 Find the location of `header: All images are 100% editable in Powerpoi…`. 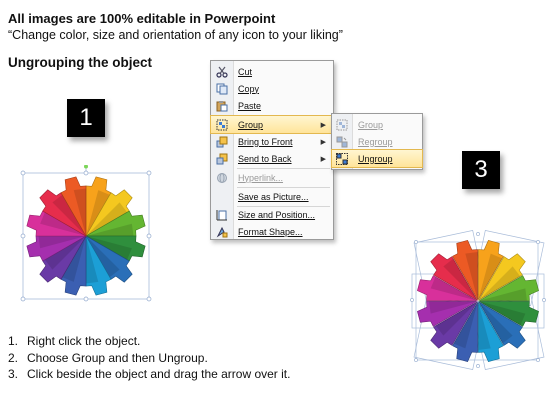

header: All images are 100% editable in Powerpoi… is located at coordinates (278, 27).